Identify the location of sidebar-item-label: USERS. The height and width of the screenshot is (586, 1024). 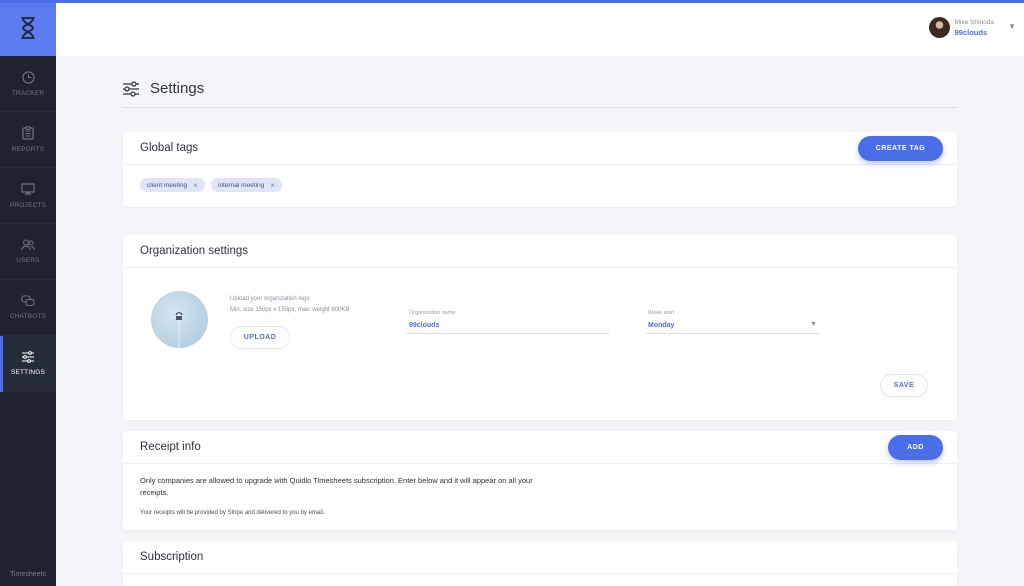
(28, 260).